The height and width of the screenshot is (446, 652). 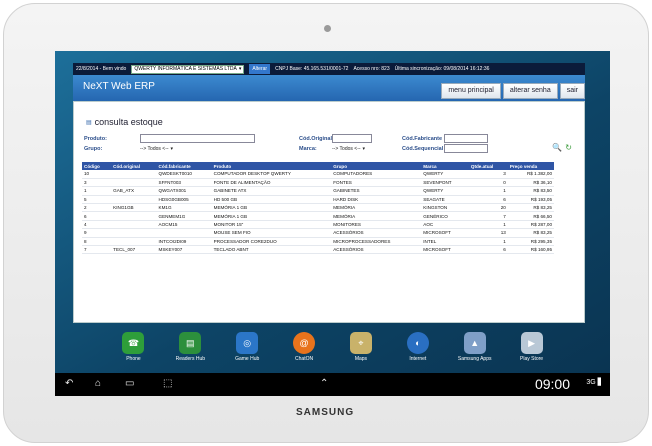 What do you see at coordinates (184, 166) in the screenshot?
I see `col-cod-fabricante: Cód.fabricante` at bounding box center [184, 166].